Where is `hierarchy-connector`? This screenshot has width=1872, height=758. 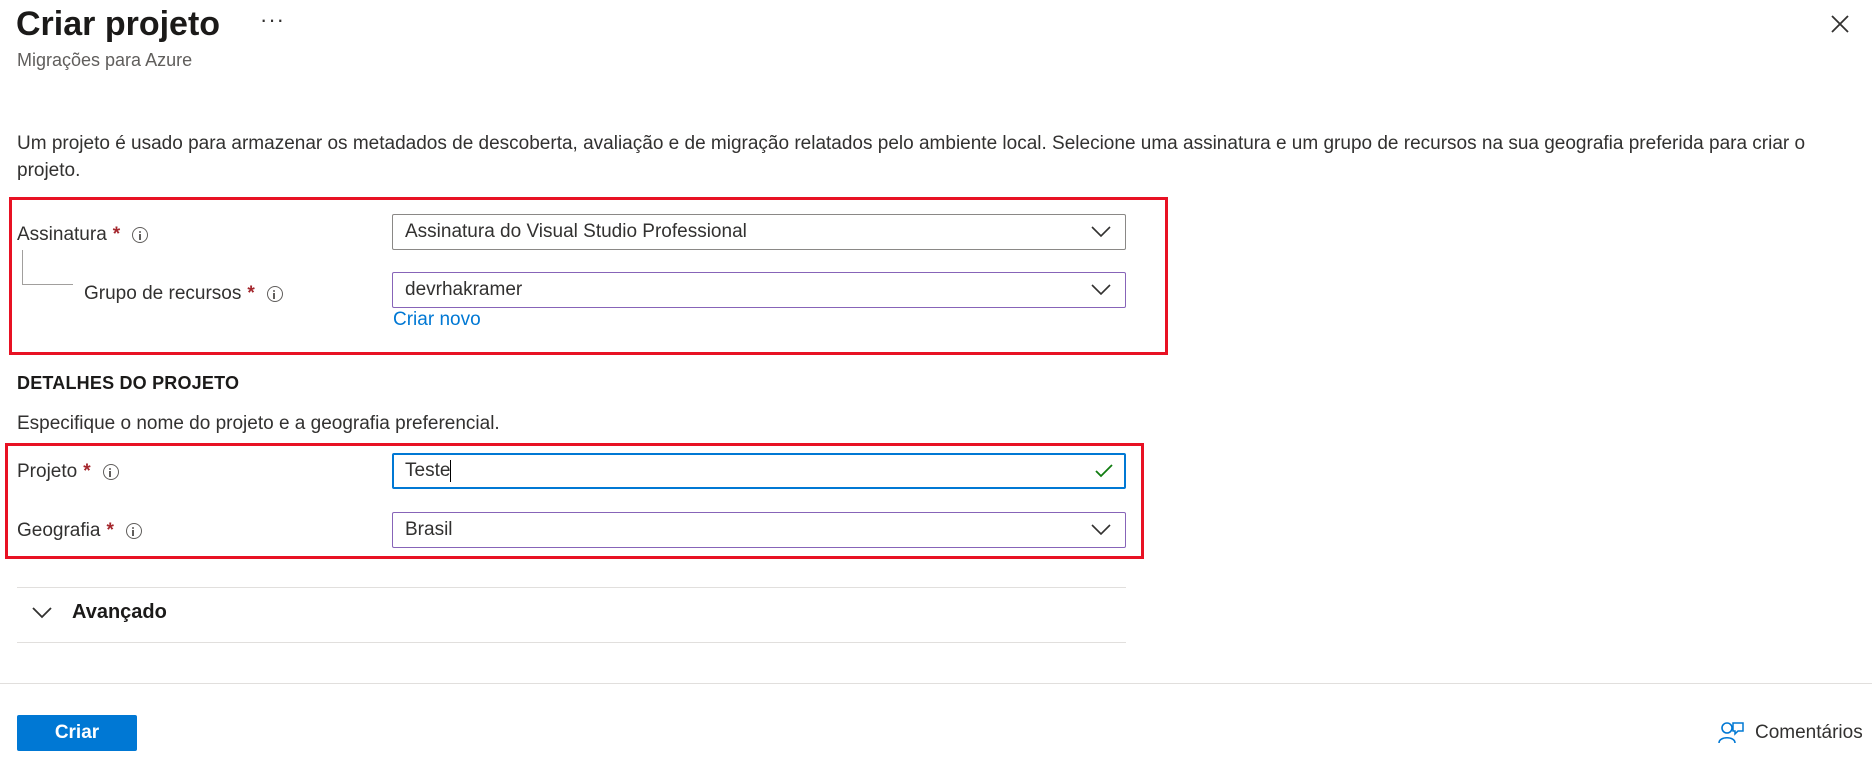
hierarchy-connector is located at coordinates (47, 267).